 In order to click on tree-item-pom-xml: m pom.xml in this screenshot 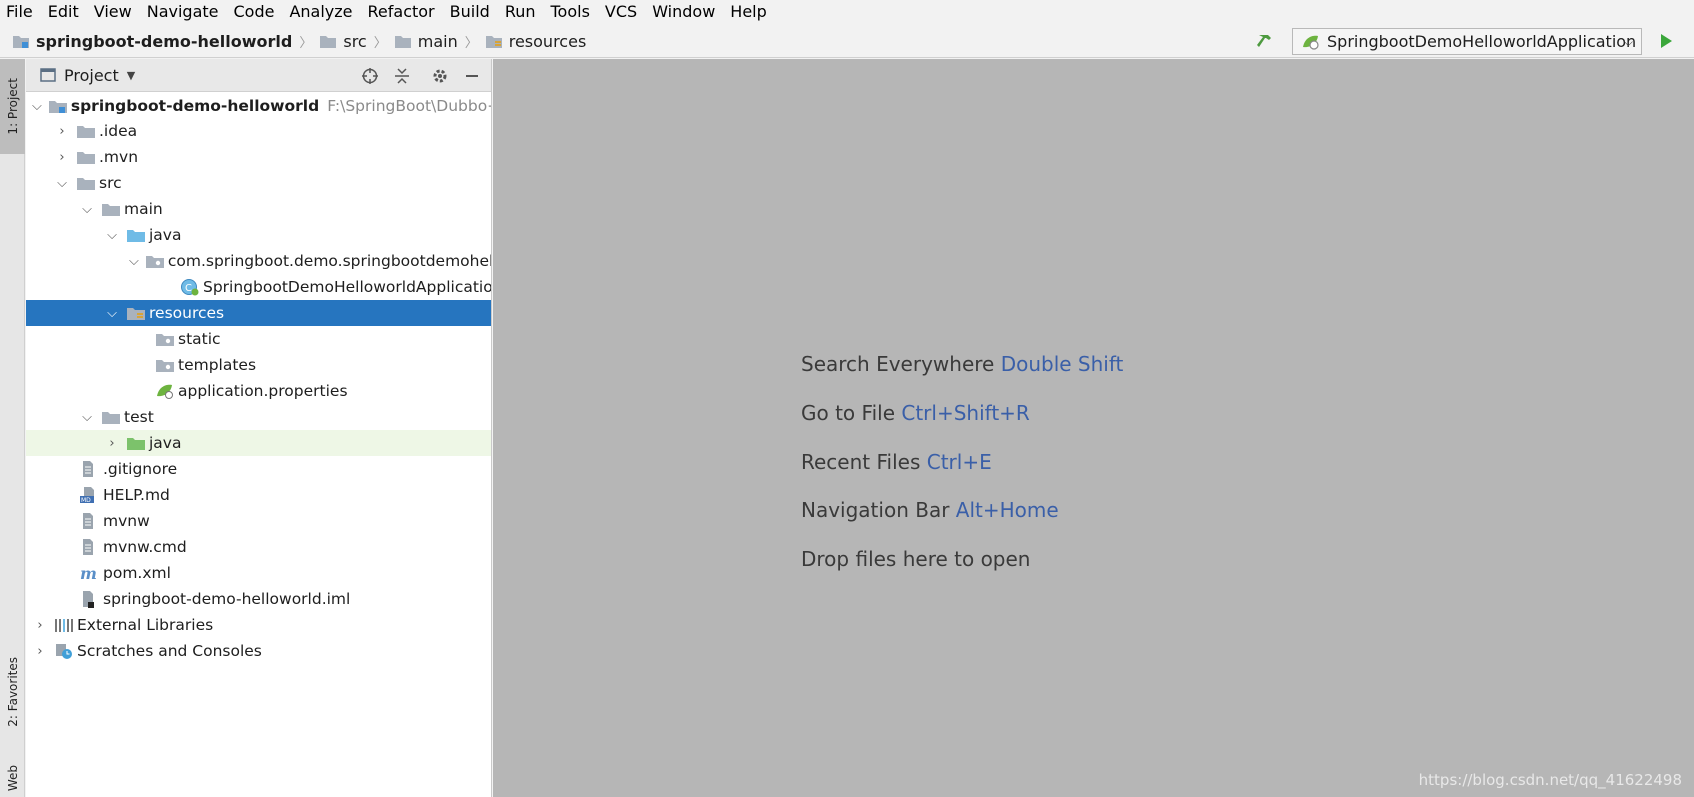, I will do `click(258, 573)`.